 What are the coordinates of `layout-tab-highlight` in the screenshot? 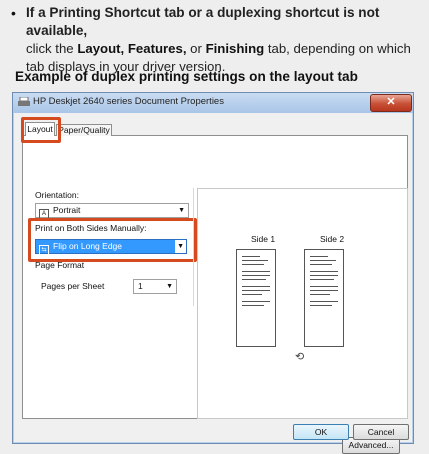 It's located at (41, 130).